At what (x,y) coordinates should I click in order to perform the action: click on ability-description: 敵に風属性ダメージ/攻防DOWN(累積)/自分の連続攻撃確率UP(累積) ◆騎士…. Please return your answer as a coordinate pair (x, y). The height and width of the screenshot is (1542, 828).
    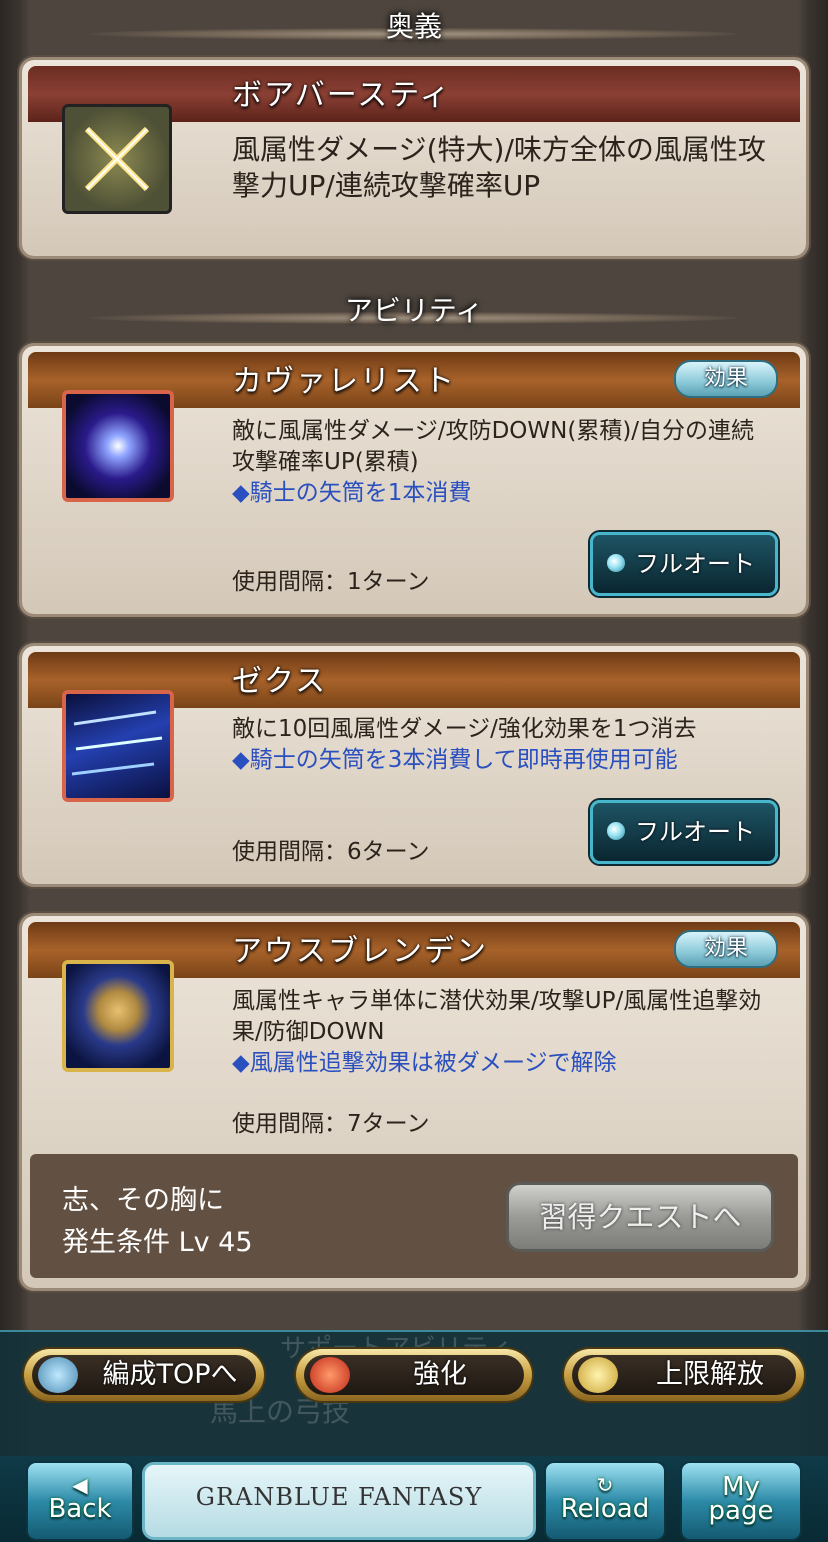
    Looking at the image, I should click on (504, 462).